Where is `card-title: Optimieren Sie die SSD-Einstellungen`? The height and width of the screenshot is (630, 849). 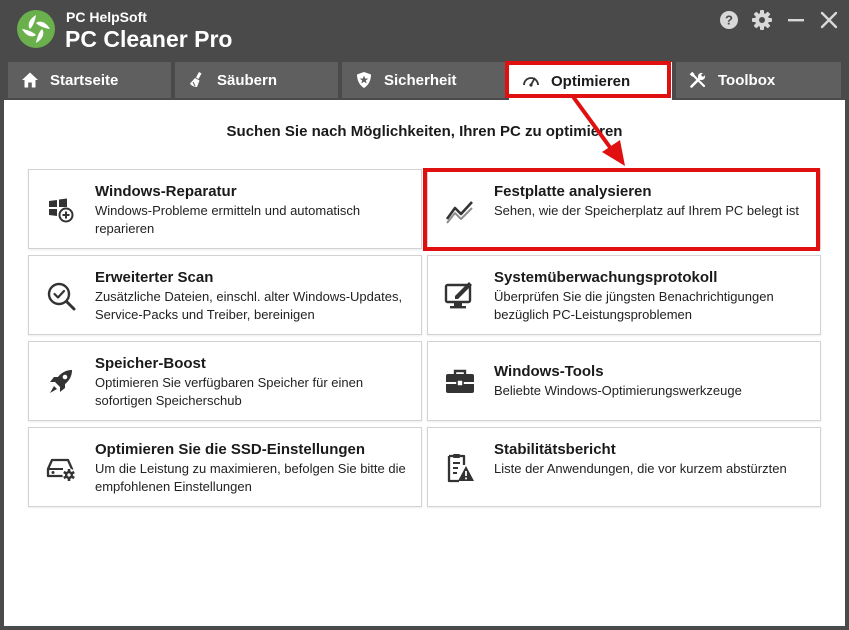
card-title: Optimieren Sie die SSD-Einstellungen is located at coordinates (230, 449).